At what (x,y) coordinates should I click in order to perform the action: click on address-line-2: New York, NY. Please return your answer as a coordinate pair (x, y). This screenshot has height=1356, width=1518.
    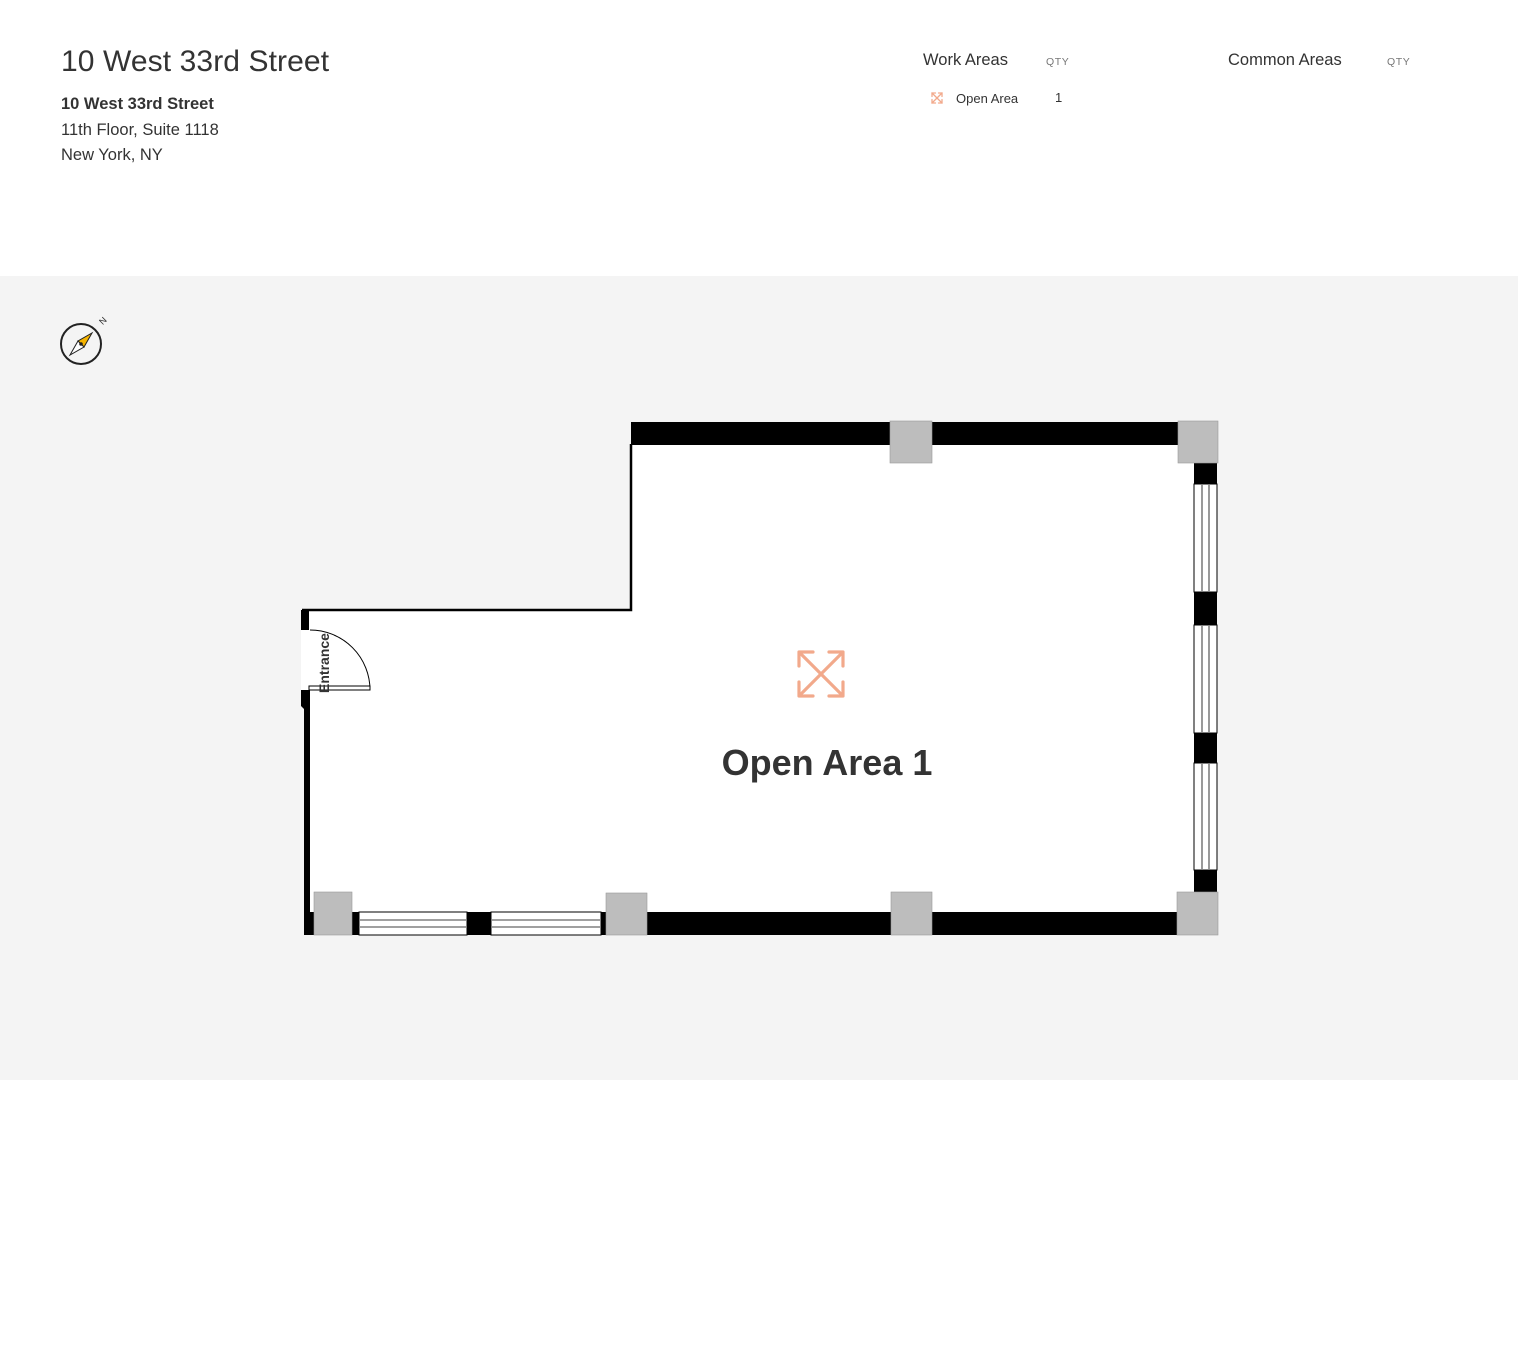
    Looking at the image, I should click on (112, 155).